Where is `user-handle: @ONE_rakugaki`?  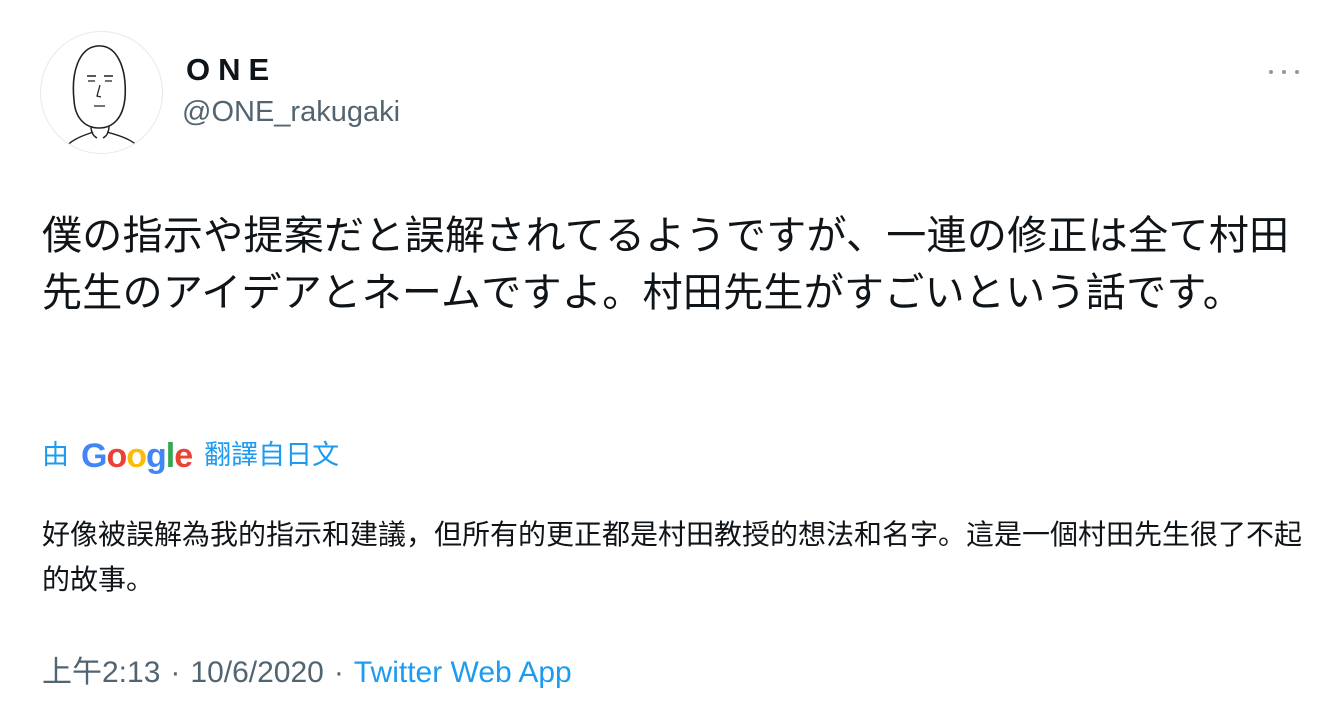
user-handle: @ONE_rakugaki is located at coordinates (291, 112).